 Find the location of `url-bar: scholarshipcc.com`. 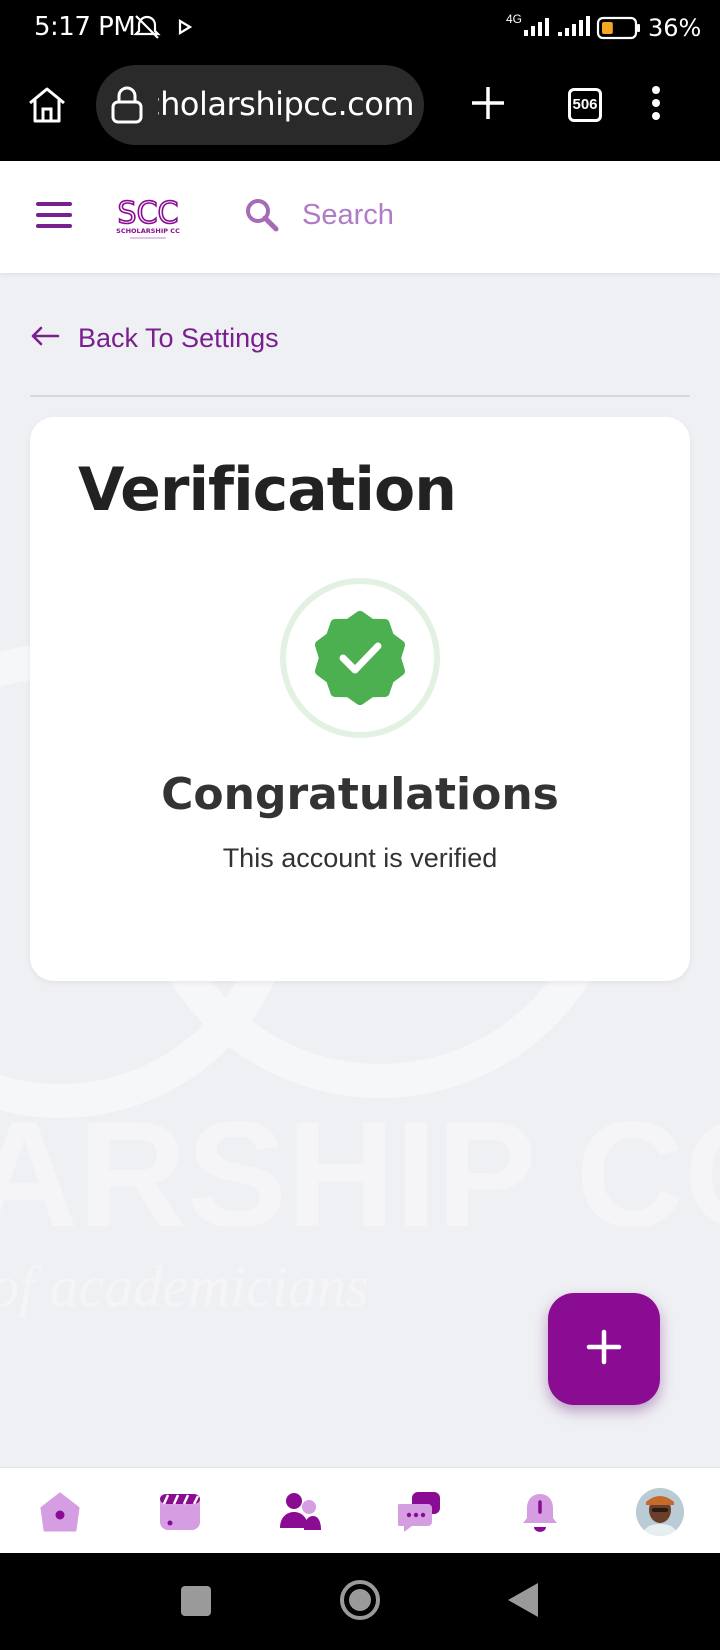

url-bar: scholarshipcc.com is located at coordinates (260, 105).